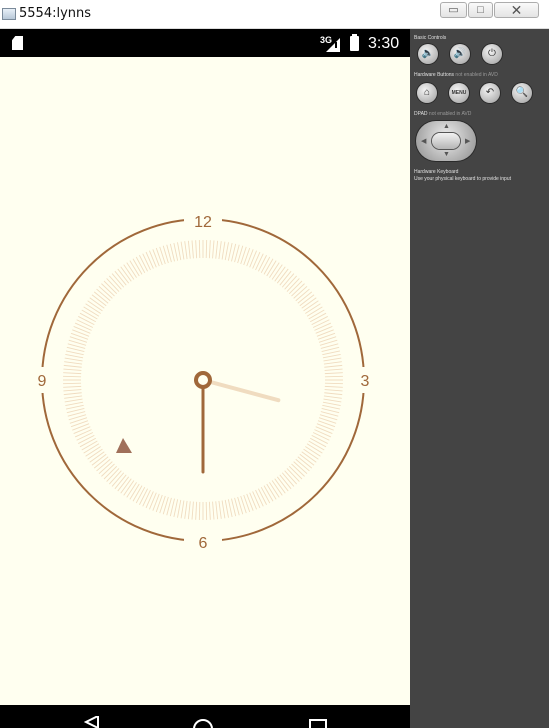 Image resolution: width=549 pixels, height=728 pixels. What do you see at coordinates (124, 445) in the screenshot?
I see `seconds-marker-icon` at bounding box center [124, 445].